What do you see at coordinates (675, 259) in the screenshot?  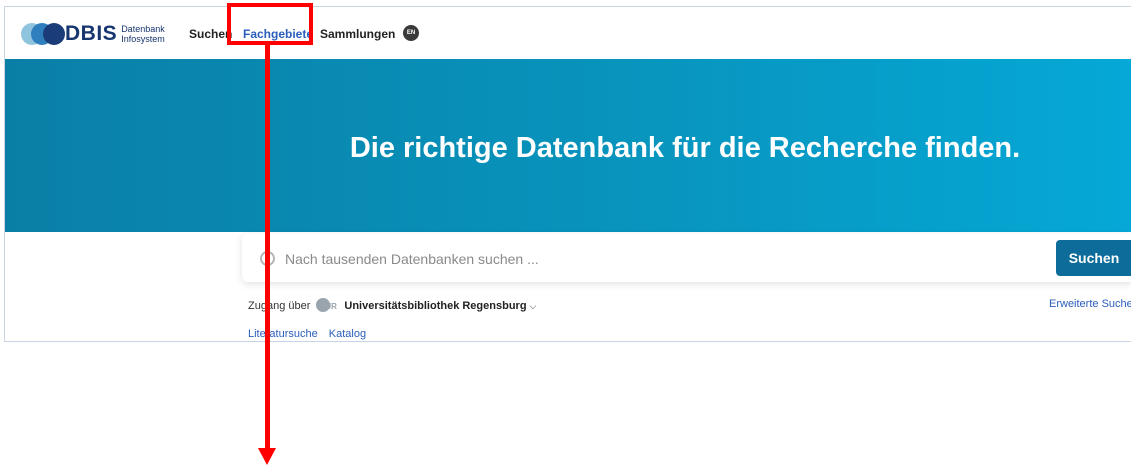 I see `search-input` at bounding box center [675, 259].